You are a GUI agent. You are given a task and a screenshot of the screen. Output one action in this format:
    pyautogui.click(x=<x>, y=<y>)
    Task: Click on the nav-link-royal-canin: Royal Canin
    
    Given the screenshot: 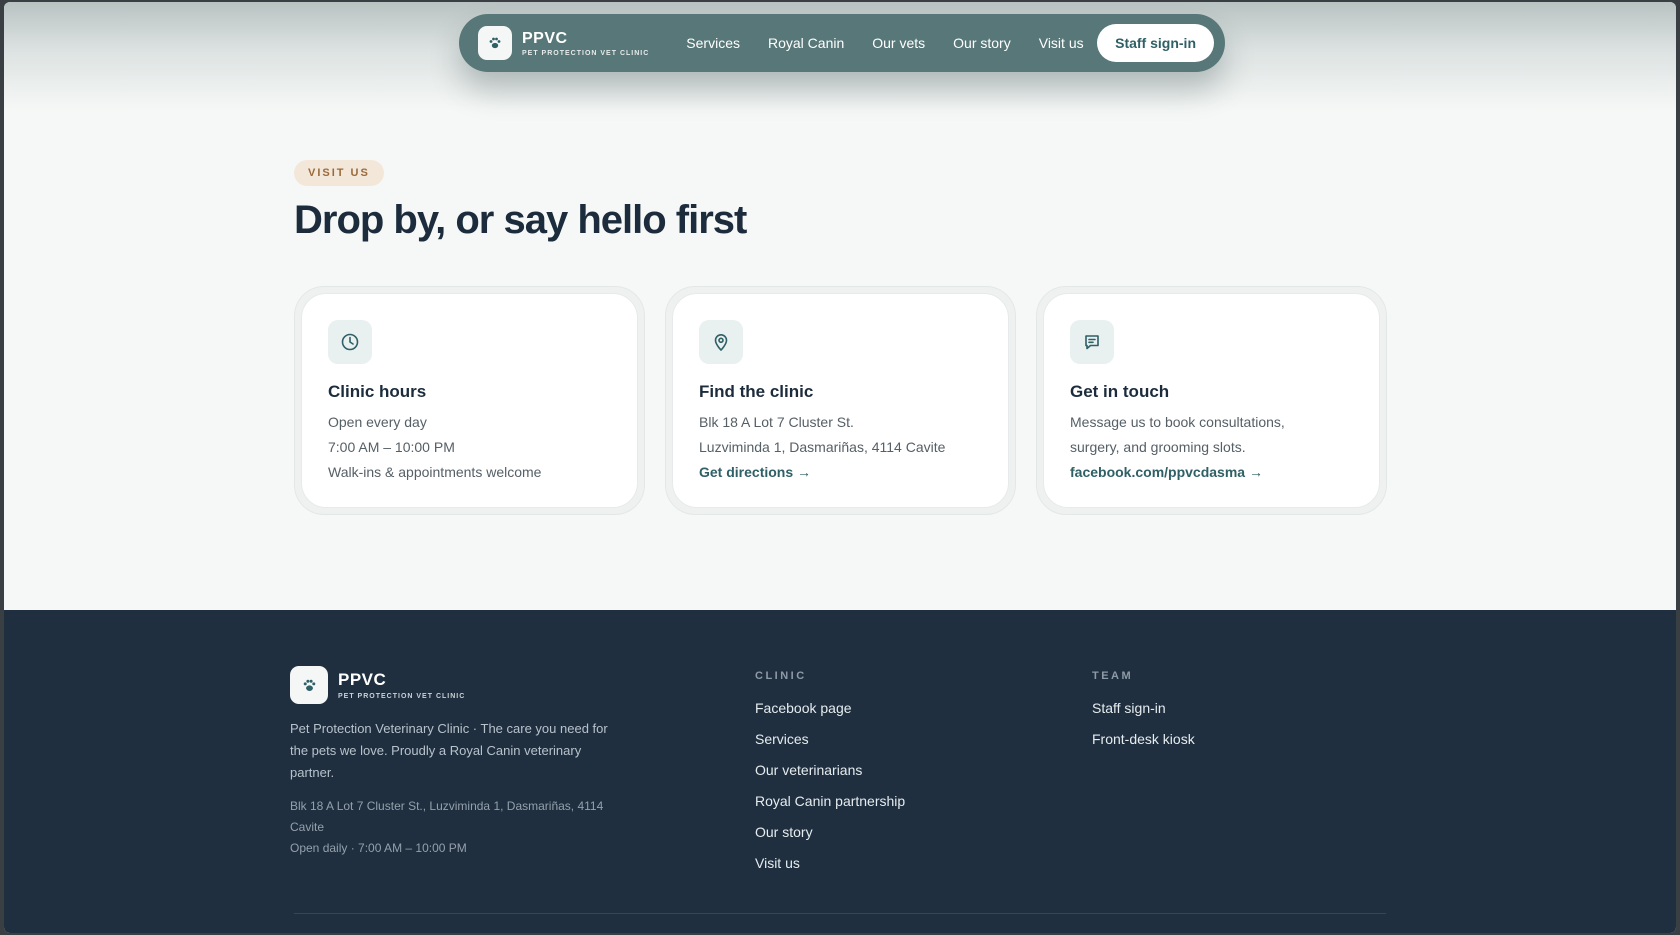 What is the action you would take?
    pyautogui.click(x=806, y=43)
    